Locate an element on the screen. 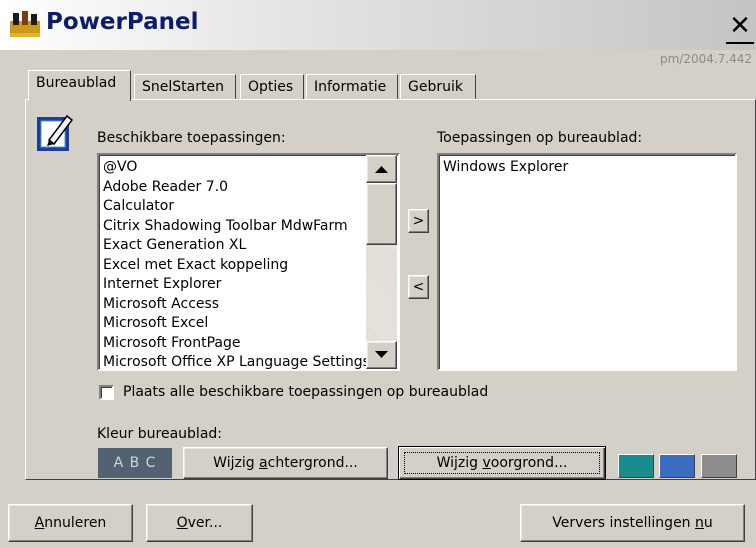 The image size is (756, 548). list-item: Microsoft FrontPage is located at coordinates (233, 344).